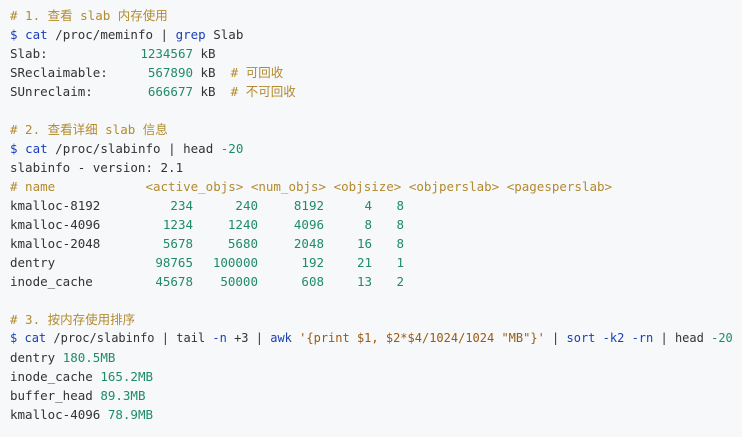  I want to click on slab-name: kmalloc-2048, so click(55, 243).